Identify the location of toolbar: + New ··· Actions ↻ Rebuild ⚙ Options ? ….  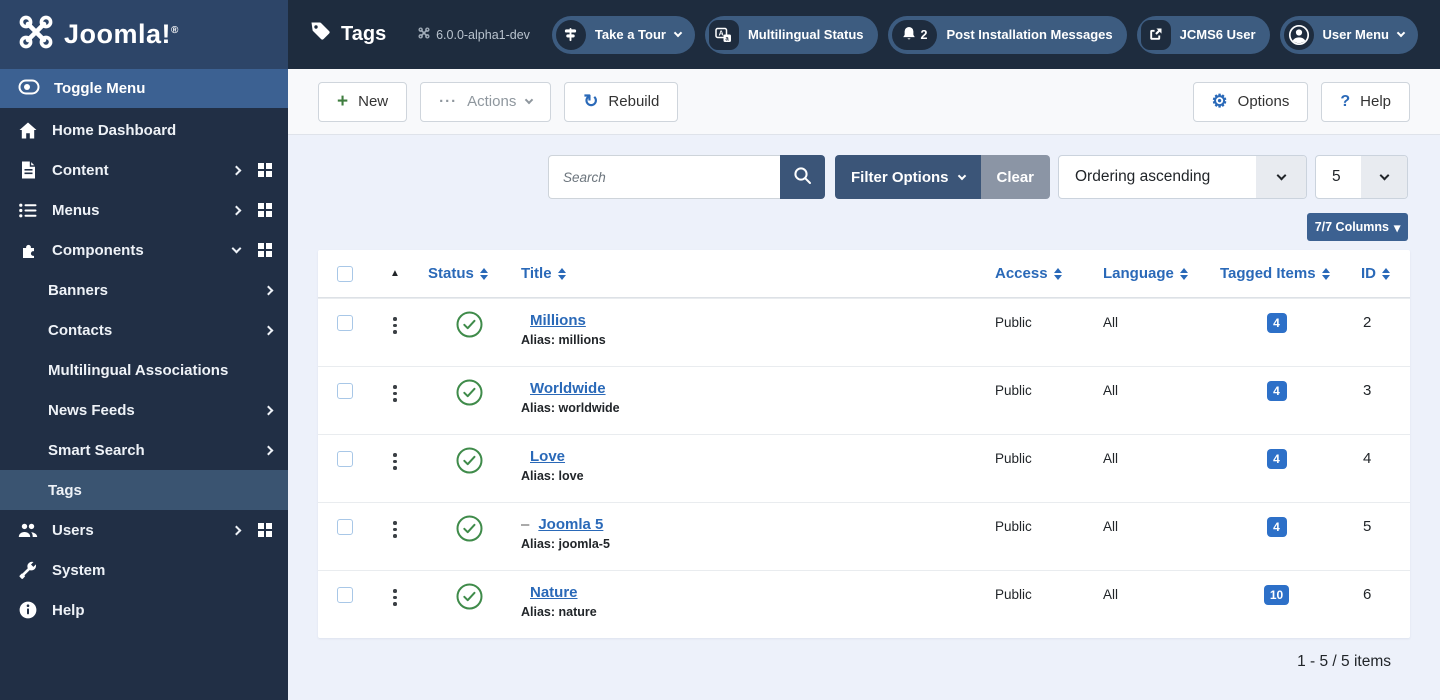
(864, 102).